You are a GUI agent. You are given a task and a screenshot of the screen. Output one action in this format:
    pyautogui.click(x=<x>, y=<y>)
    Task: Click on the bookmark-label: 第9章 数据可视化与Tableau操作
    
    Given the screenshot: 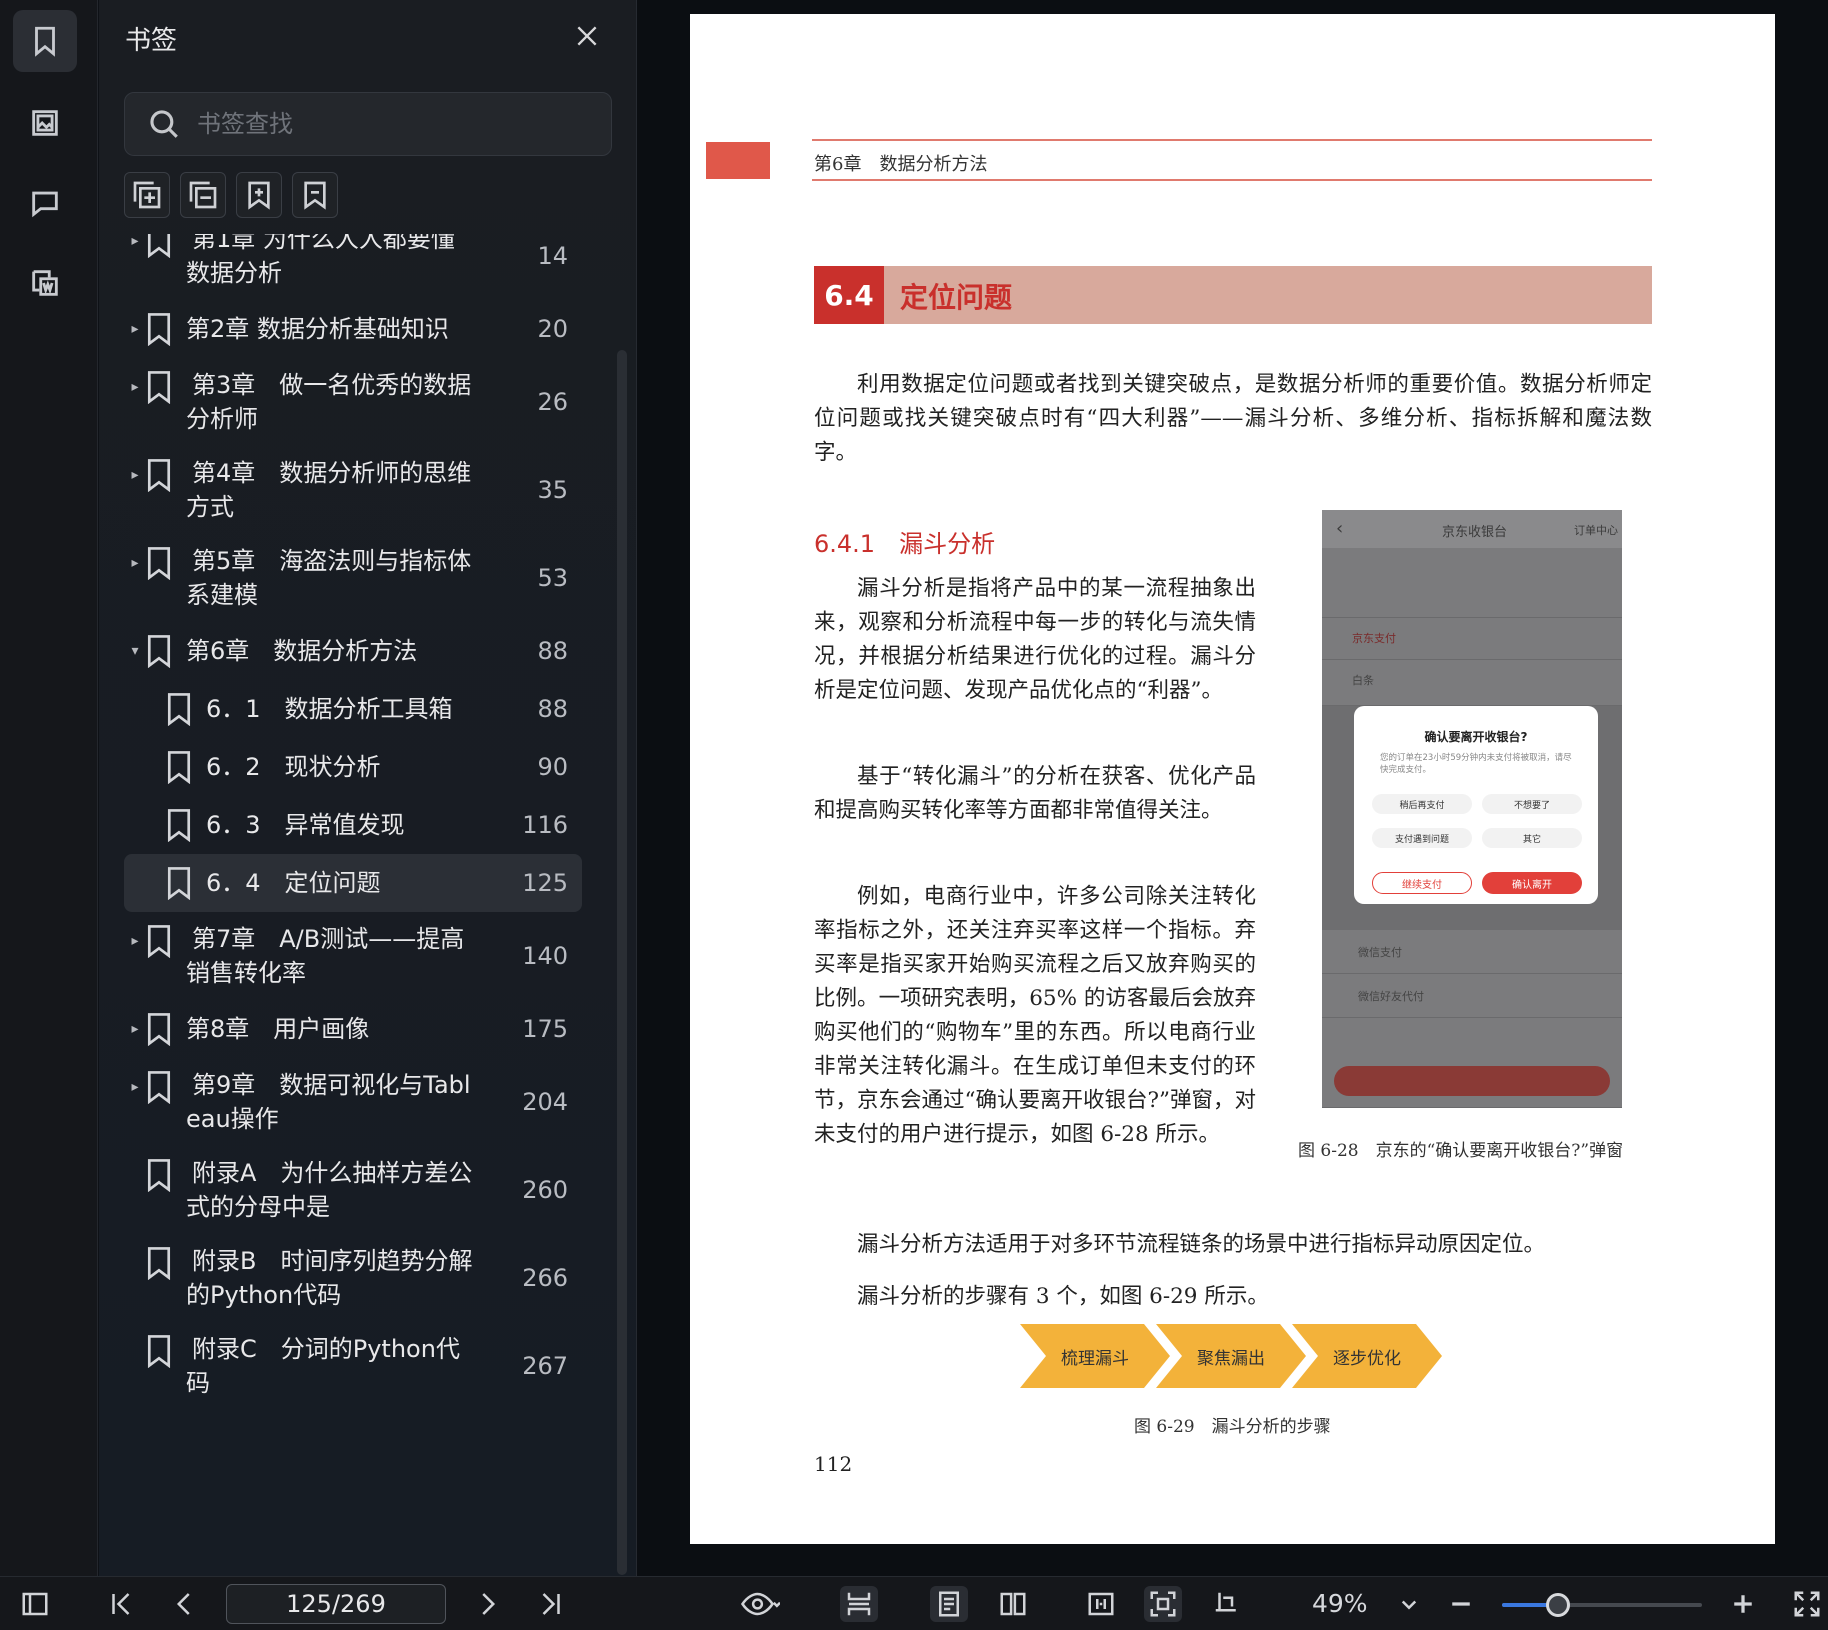 What is the action you would take?
    pyautogui.click(x=328, y=1102)
    